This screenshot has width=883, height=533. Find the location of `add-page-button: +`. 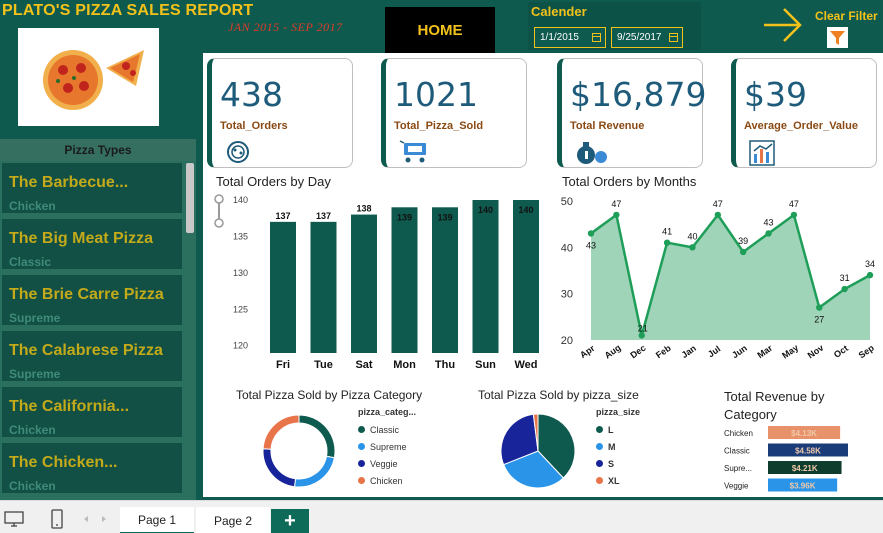

add-page-button: + is located at coordinates (290, 521).